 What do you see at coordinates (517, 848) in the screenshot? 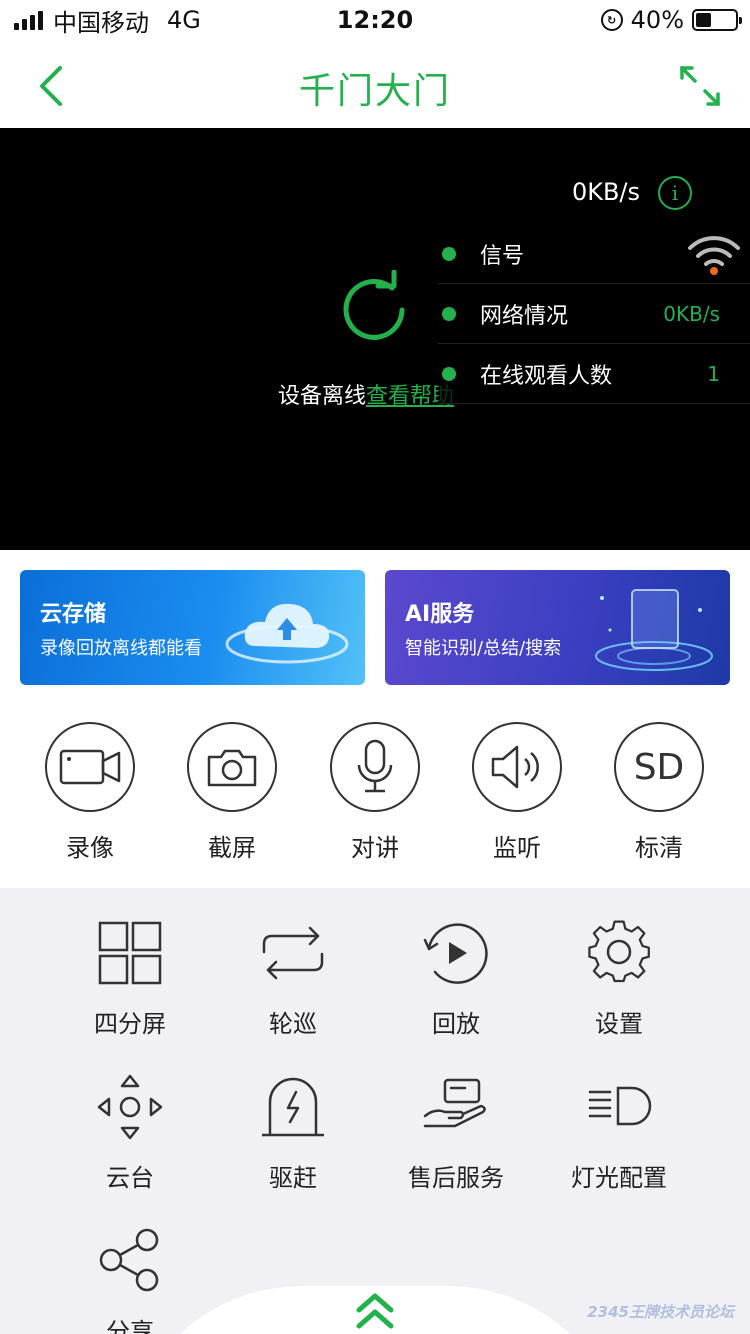
I see `control-label: 监听` at bounding box center [517, 848].